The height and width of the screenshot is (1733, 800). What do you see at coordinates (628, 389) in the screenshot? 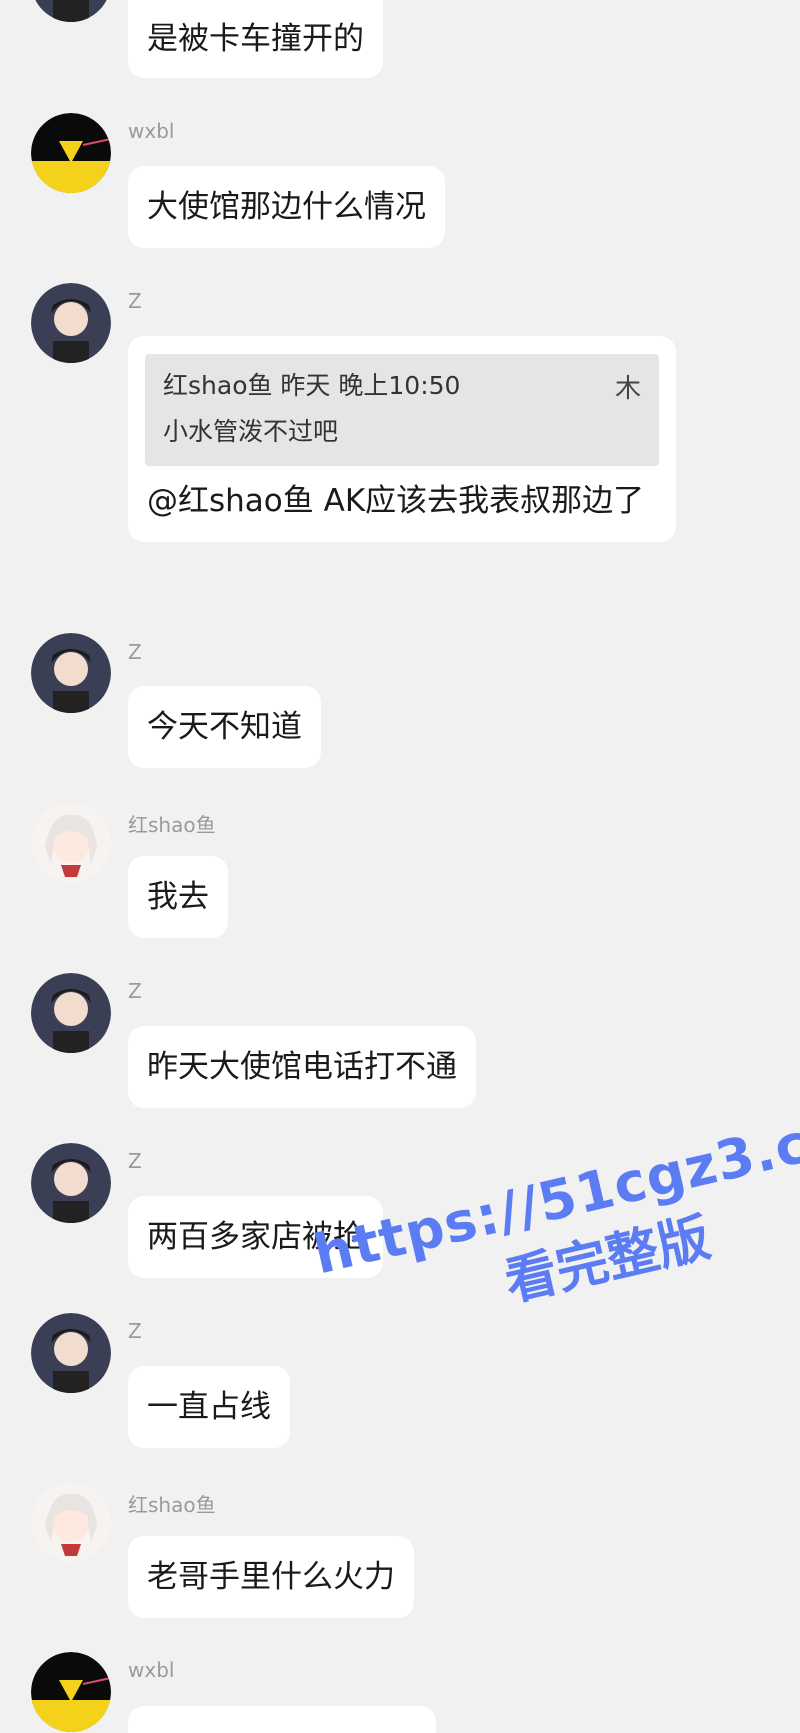
I see `close-icon: ⽊` at bounding box center [628, 389].